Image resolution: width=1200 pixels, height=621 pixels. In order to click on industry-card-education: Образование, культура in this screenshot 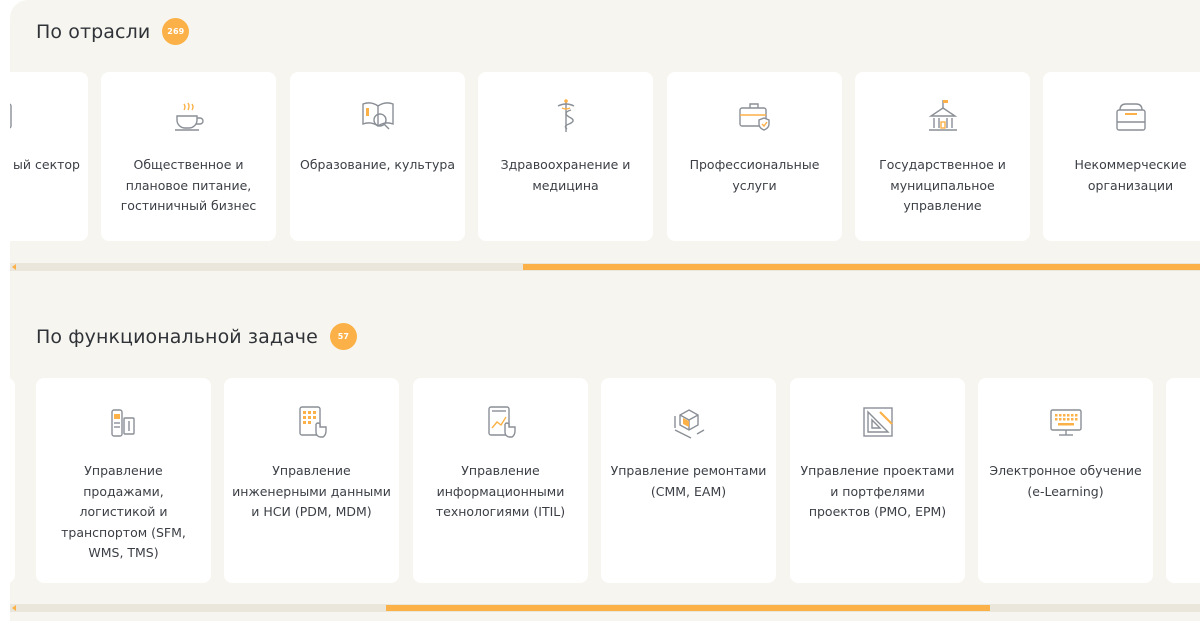, I will do `click(377, 156)`.